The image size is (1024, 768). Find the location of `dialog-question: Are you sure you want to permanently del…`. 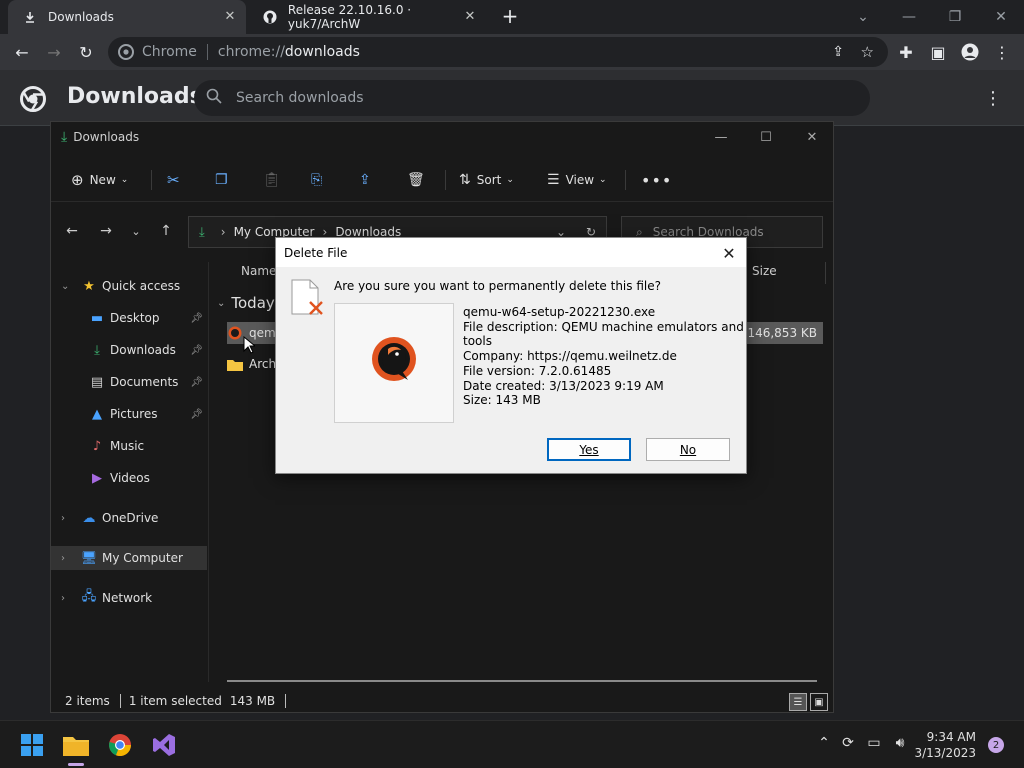

dialog-question: Are you sure you want to permanently del… is located at coordinates (497, 286).